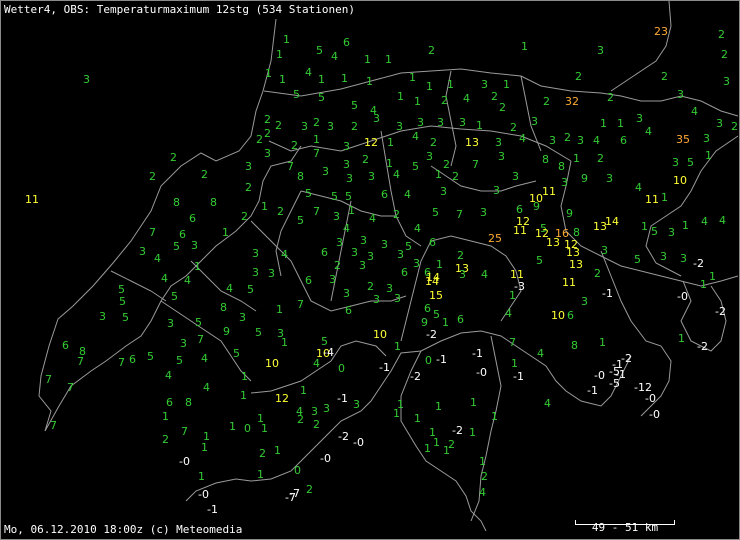 The image size is (740, 540). What do you see at coordinates (625, 527) in the screenshot?
I see `scale-bar: 49 - 51 km` at bounding box center [625, 527].